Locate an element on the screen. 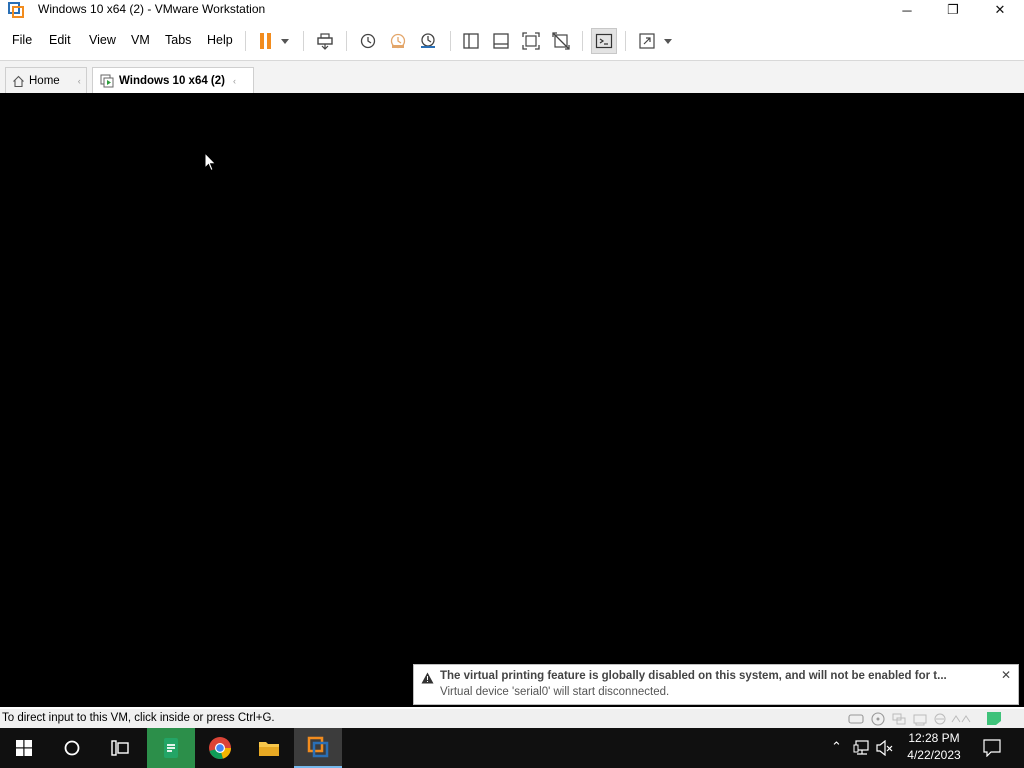 The image size is (1024, 768). sheets-app-button is located at coordinates (171, 748).